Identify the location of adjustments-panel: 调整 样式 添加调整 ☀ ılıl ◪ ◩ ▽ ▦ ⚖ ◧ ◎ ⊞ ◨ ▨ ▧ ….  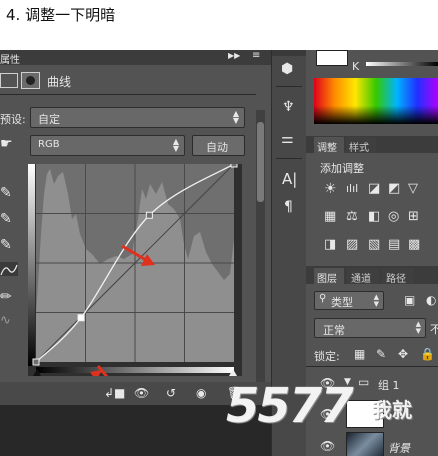
(372, 198).